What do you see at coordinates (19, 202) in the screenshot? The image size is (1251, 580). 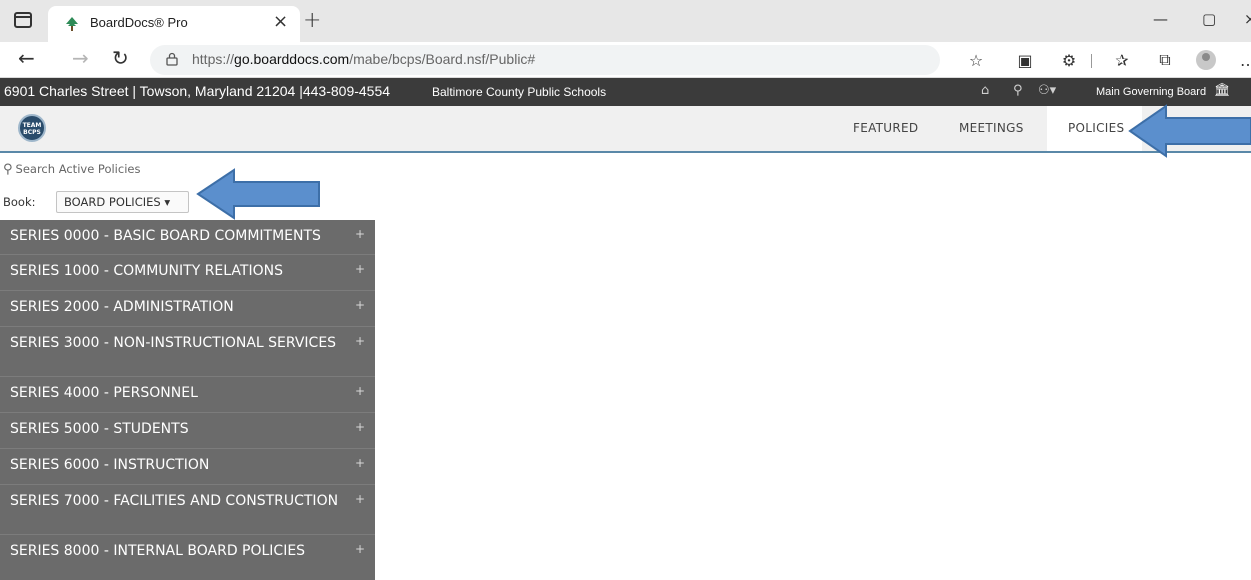 I see `book-label: Book:` at bounding box center [19, 202].